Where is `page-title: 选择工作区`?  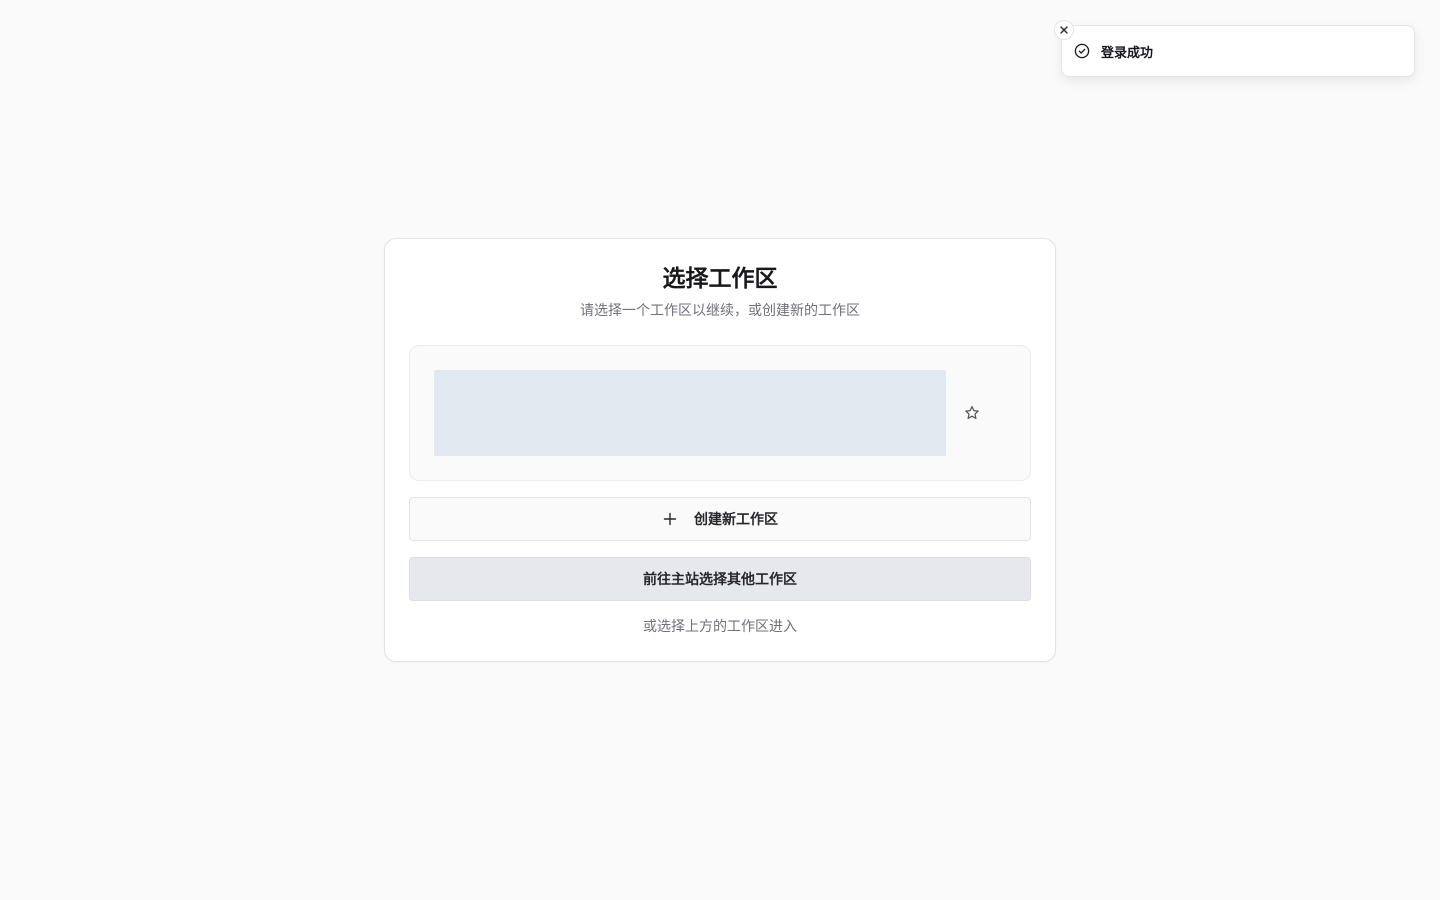 page-title: 选择工作区 is located at coordinates (720, 279).